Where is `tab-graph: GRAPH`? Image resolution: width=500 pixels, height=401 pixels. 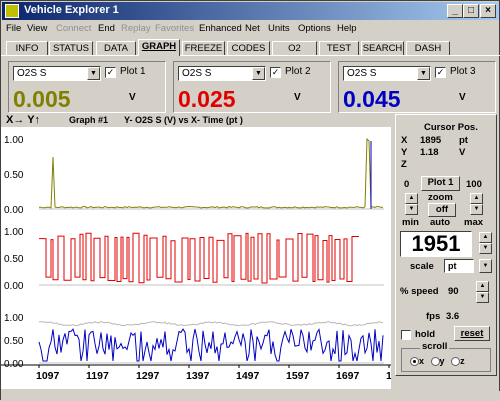
tab-graph: GRAPH is located at coordinates (159, 47).